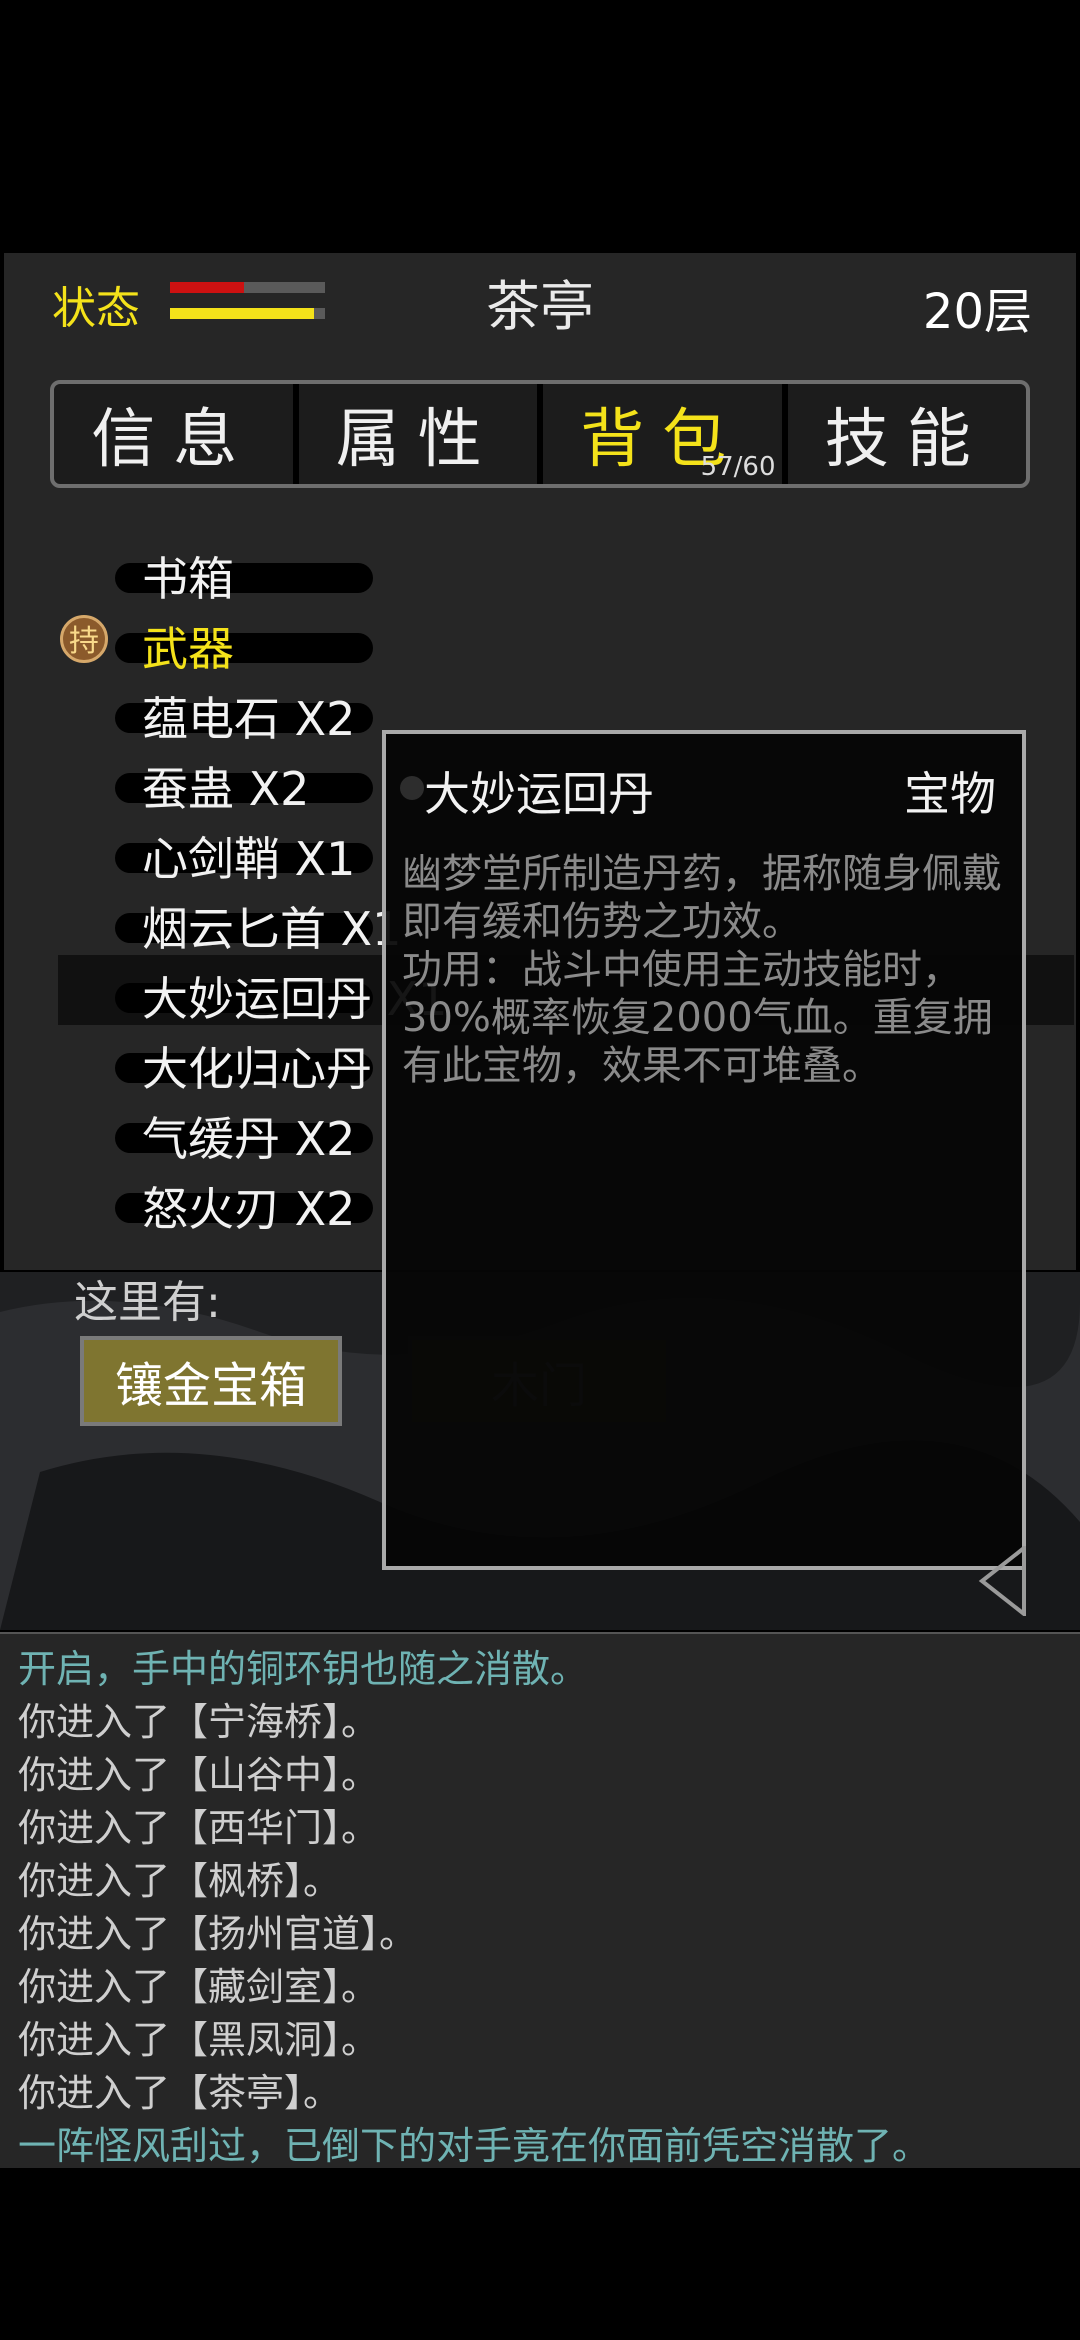 This screenshot has width=1080, height=2340. What do you see at coordinates (226, 789) in the screenshot?
I see `item-label: 蚕蛊 X2` at bounding box center [226, 789].